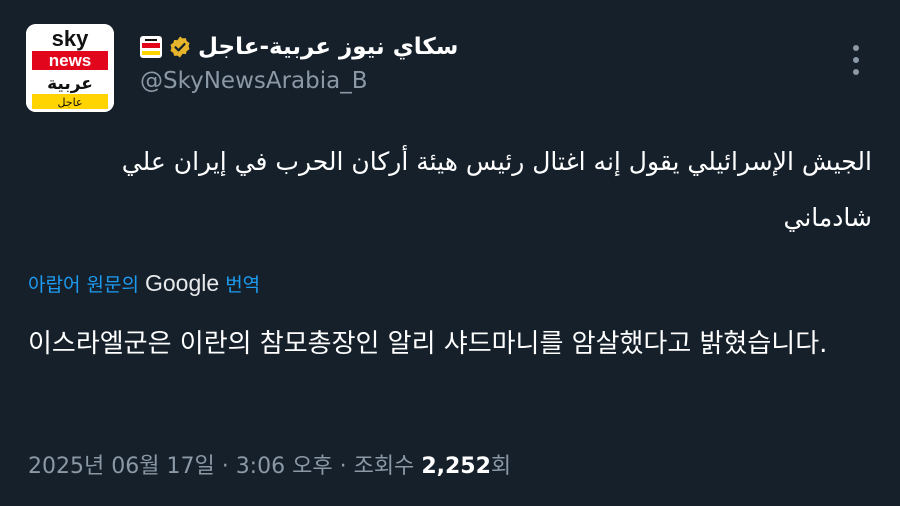 This screenshot has width=900, height=506. Describe the element at coordinates (428, 344) in the screenshot. I see `tweet-text-translated: 이스라엘군은 이란의 참모총장인 알리 샤드마니를 암살했다고 밝혔습니다.` at that location.